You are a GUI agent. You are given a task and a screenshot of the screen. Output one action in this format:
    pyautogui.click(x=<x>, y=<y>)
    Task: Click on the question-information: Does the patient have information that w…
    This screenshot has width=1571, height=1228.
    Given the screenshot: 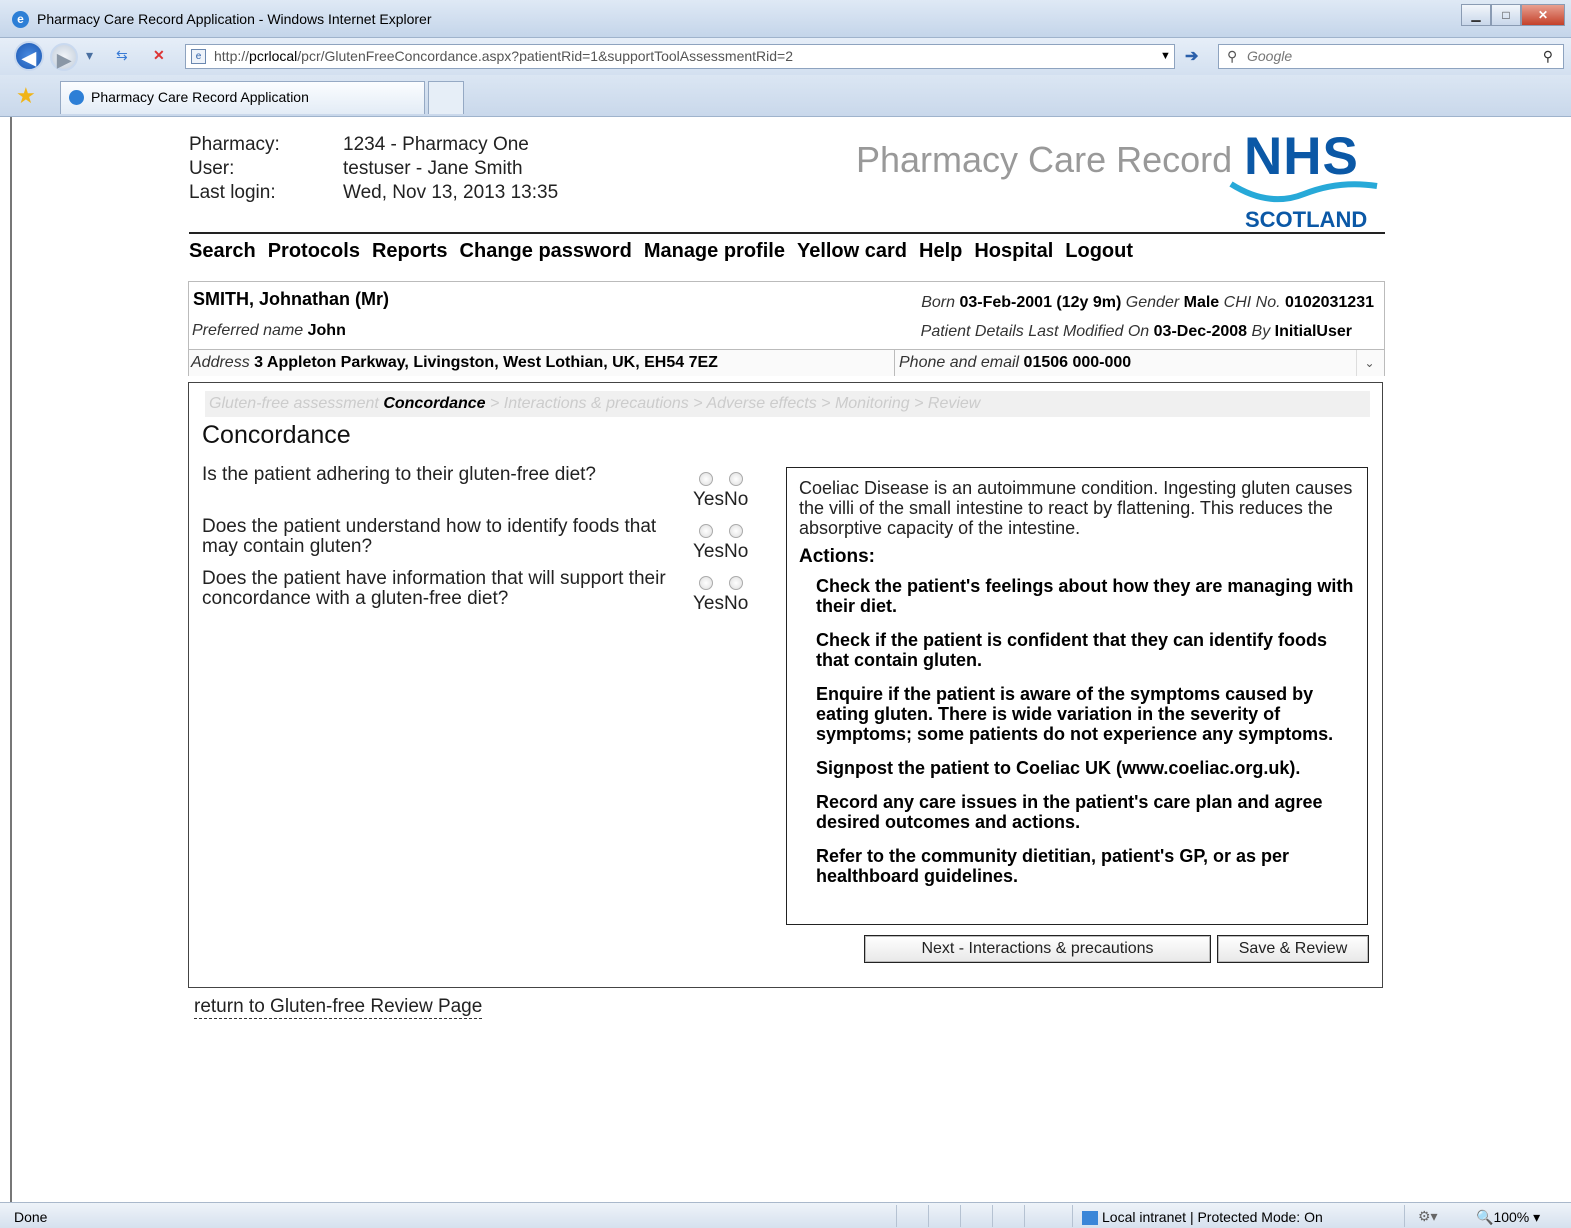 What is the action you would take?
    pyautogui.click(x=434, y=588)
    